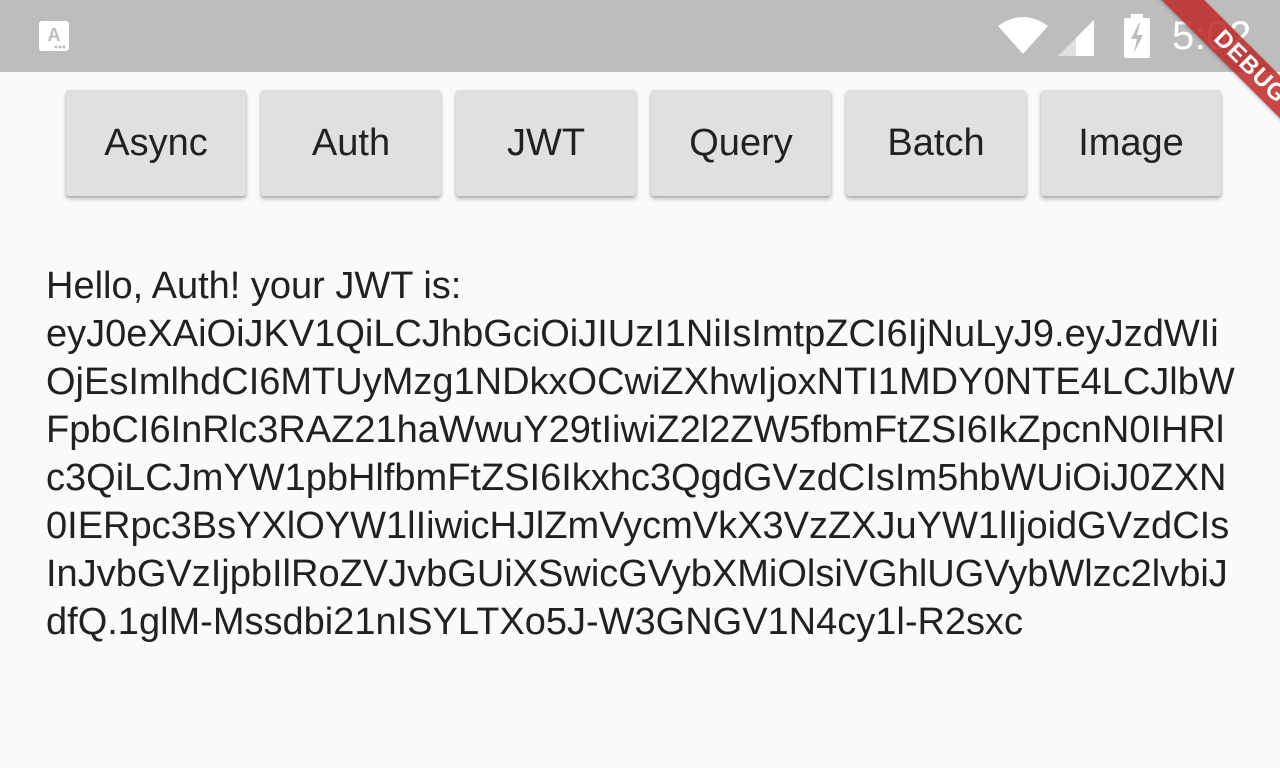  Describe the element at coordinates (1023, 35) in the screenshot. I see `wifi-icon` at that location.